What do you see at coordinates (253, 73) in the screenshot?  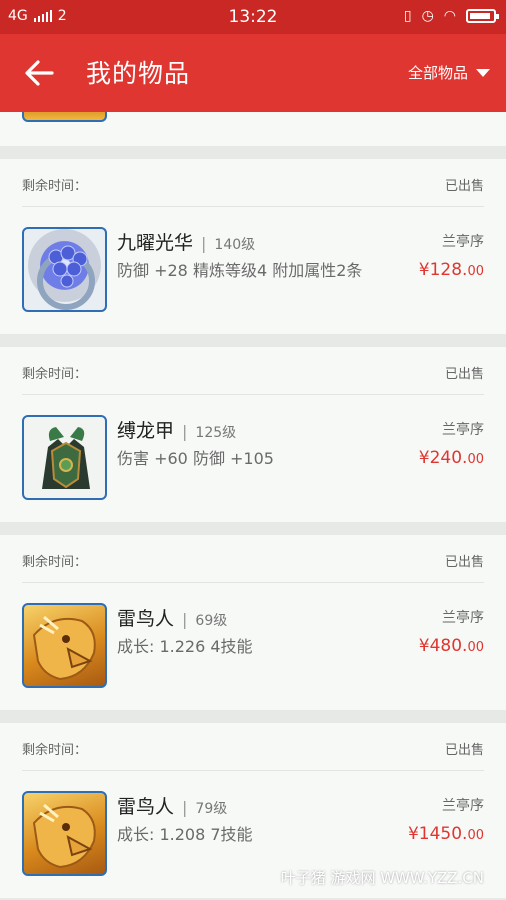 I see `app-bar: 我的物品 全部物品` at bounding box center [253, 73].